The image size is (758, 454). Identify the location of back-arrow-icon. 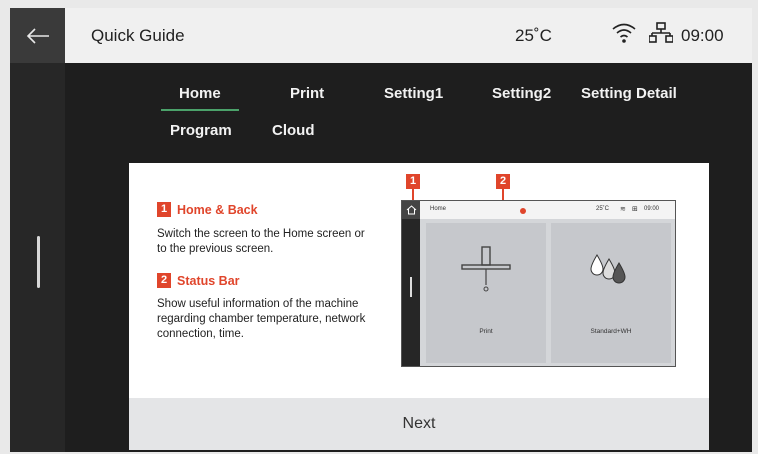
(37, 35).